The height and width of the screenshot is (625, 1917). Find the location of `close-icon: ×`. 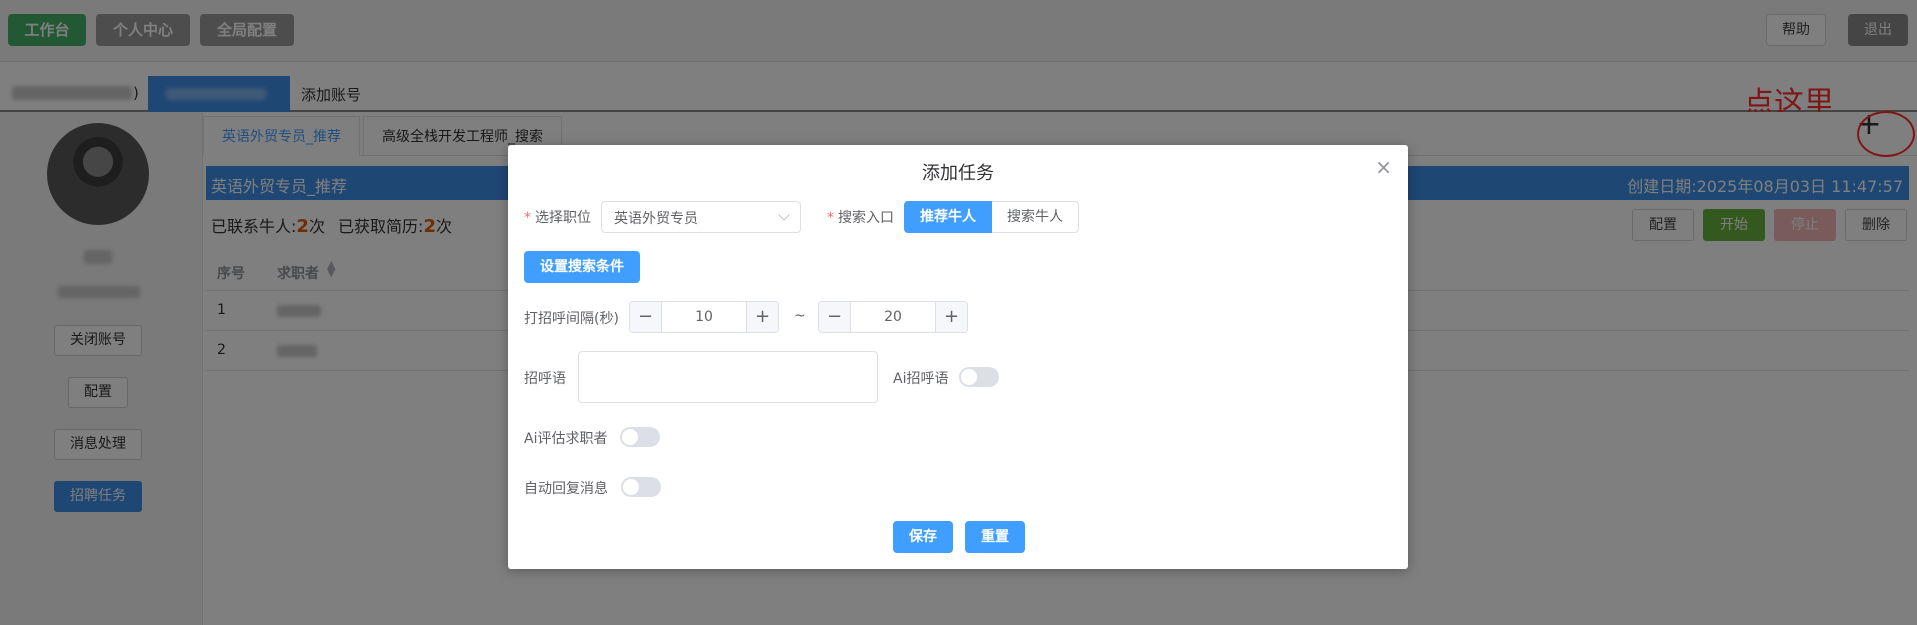

close-icon: × is located at coordinates (1383, 167).